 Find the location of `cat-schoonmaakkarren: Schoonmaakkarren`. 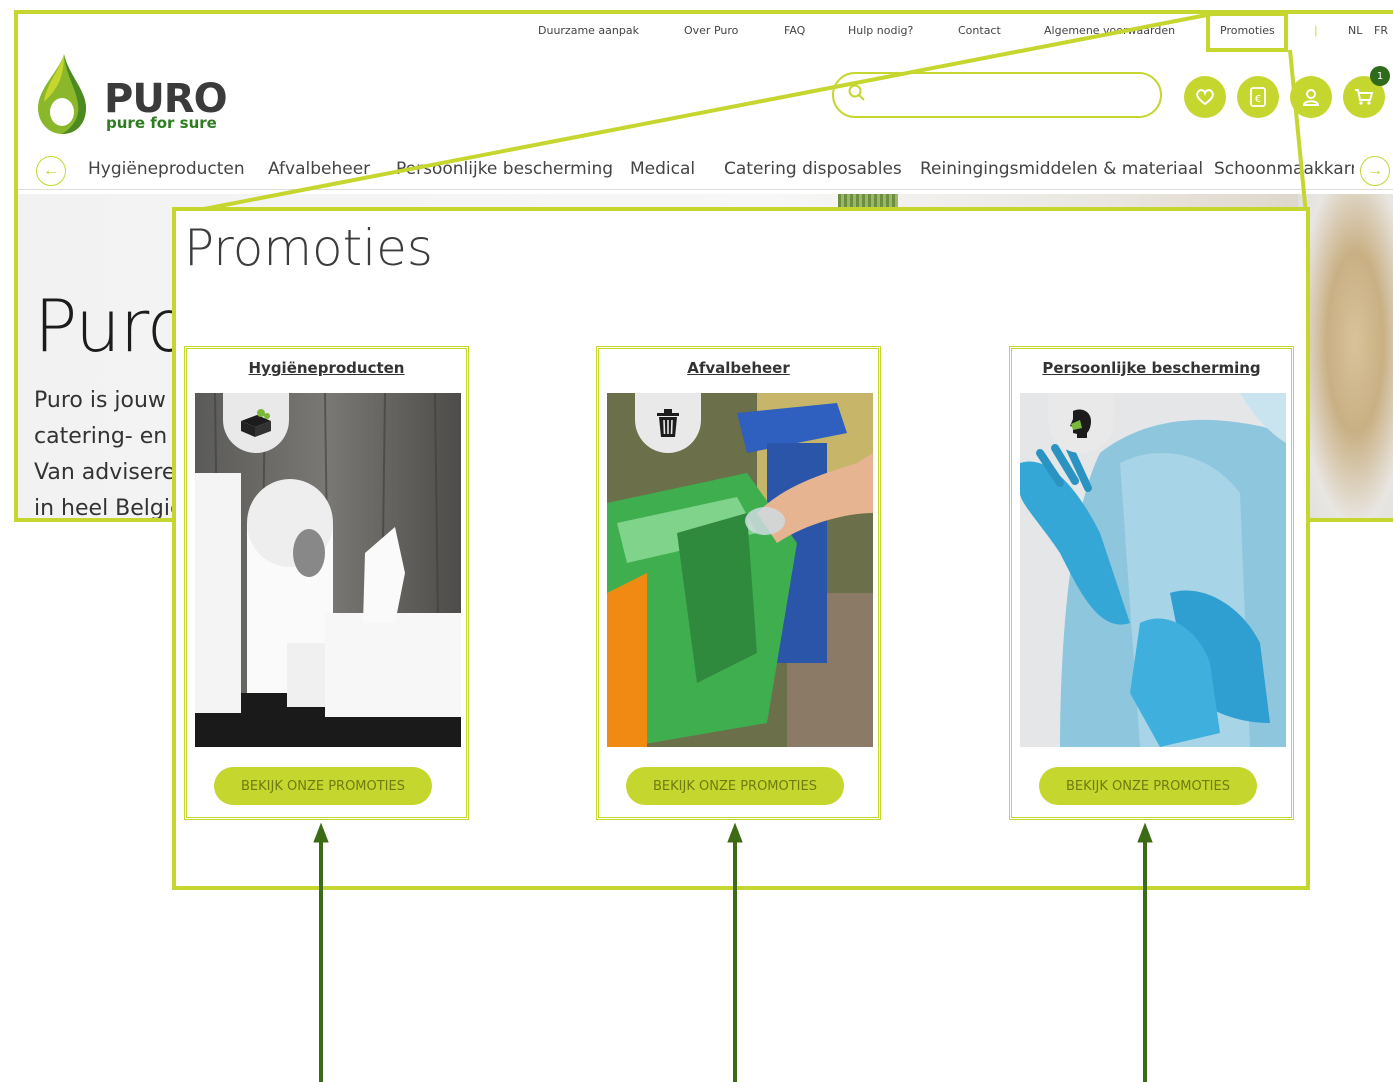

cat-schoonmaakkarren: Schoonmaakkarren is located at coordinates (1284, 169).